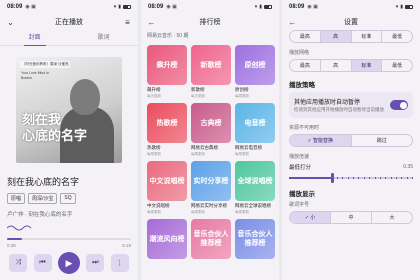 The height and width of the screenshot is (280, 420). I want to click on rank-card: 飙升榜 飙升榜 每天更新, so click(167, 72).